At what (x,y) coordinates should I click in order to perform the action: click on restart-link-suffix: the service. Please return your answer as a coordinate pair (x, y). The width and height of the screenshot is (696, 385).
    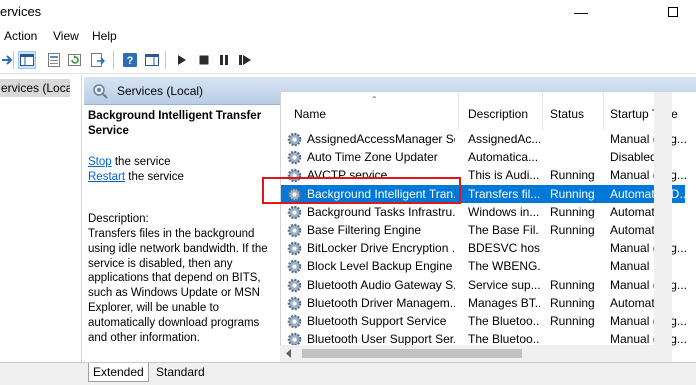
    Looking at the image, I should click on (154, 177).